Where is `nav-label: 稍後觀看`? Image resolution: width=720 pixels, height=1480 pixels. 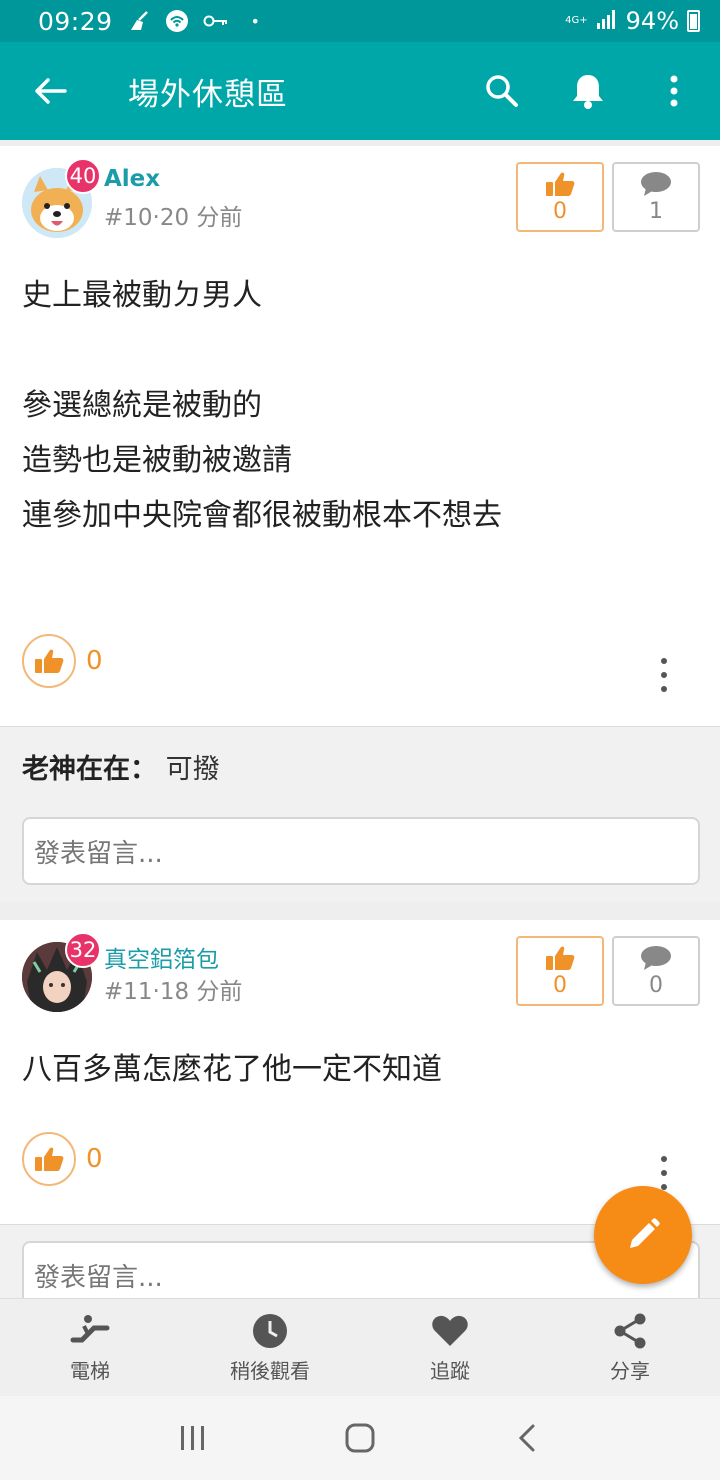 nav-label: 稍後觀看 is located at coordinates (270, 1371).